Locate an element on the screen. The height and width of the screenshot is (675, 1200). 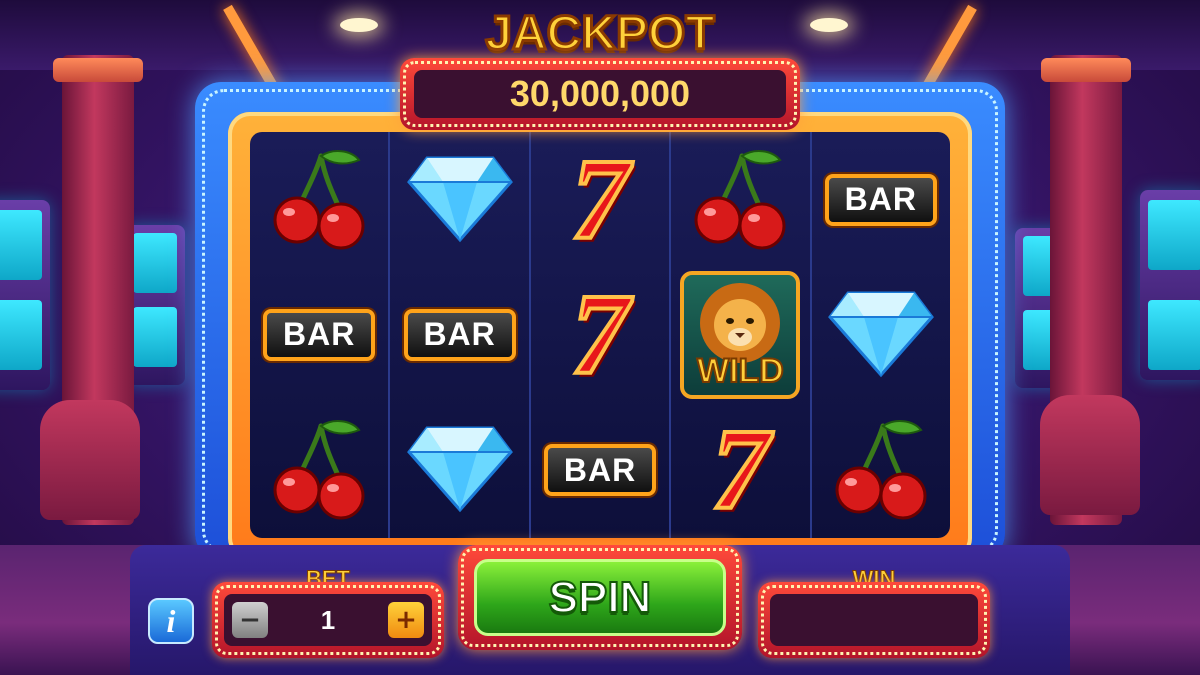
wild-label: WILD is located at coordinates (740, 371).